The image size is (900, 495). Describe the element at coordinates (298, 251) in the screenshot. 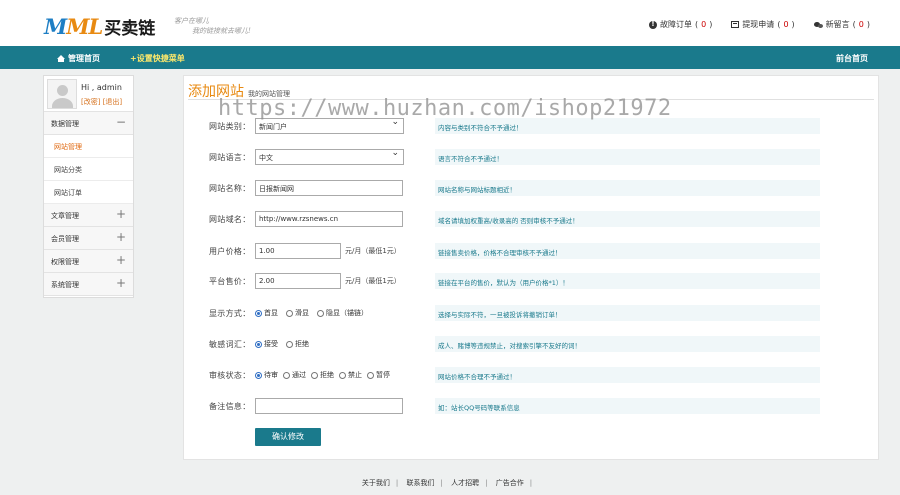

I see `user-price-input: 1.00` at that location.